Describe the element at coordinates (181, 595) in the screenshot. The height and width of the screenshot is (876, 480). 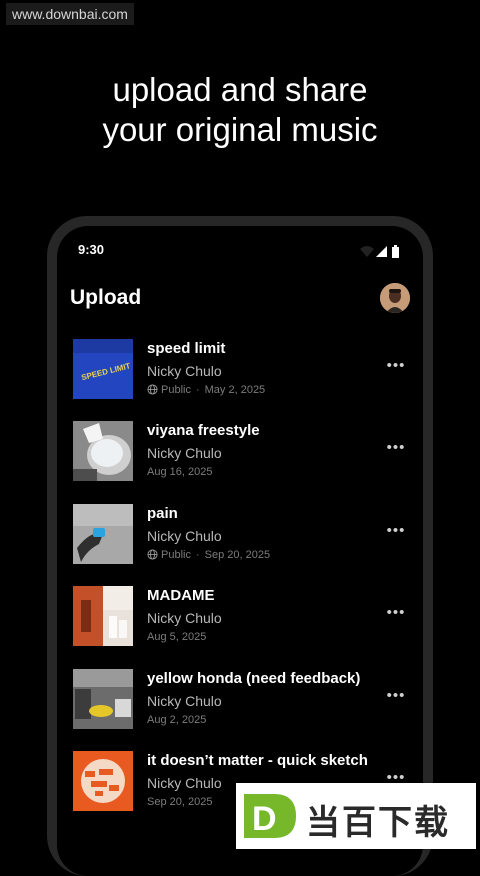
I see `track-title: MADAME` at that location.